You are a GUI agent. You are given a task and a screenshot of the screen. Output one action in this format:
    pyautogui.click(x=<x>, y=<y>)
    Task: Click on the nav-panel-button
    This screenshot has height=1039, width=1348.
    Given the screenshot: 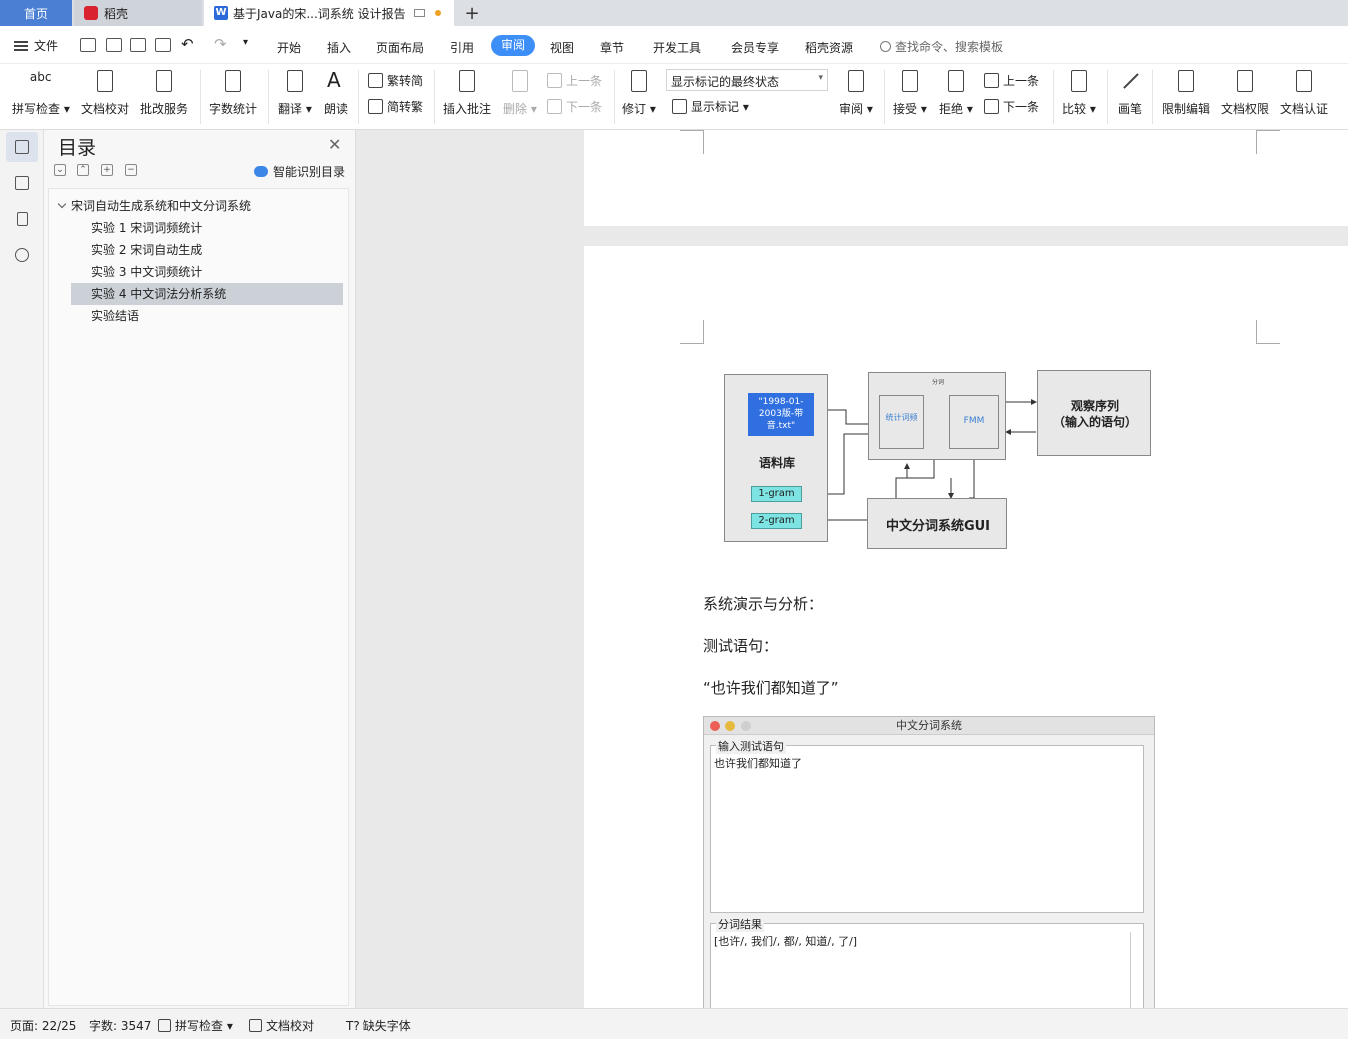 What is the action you would take?
    pyautogui.click(x=22, y=183)
    